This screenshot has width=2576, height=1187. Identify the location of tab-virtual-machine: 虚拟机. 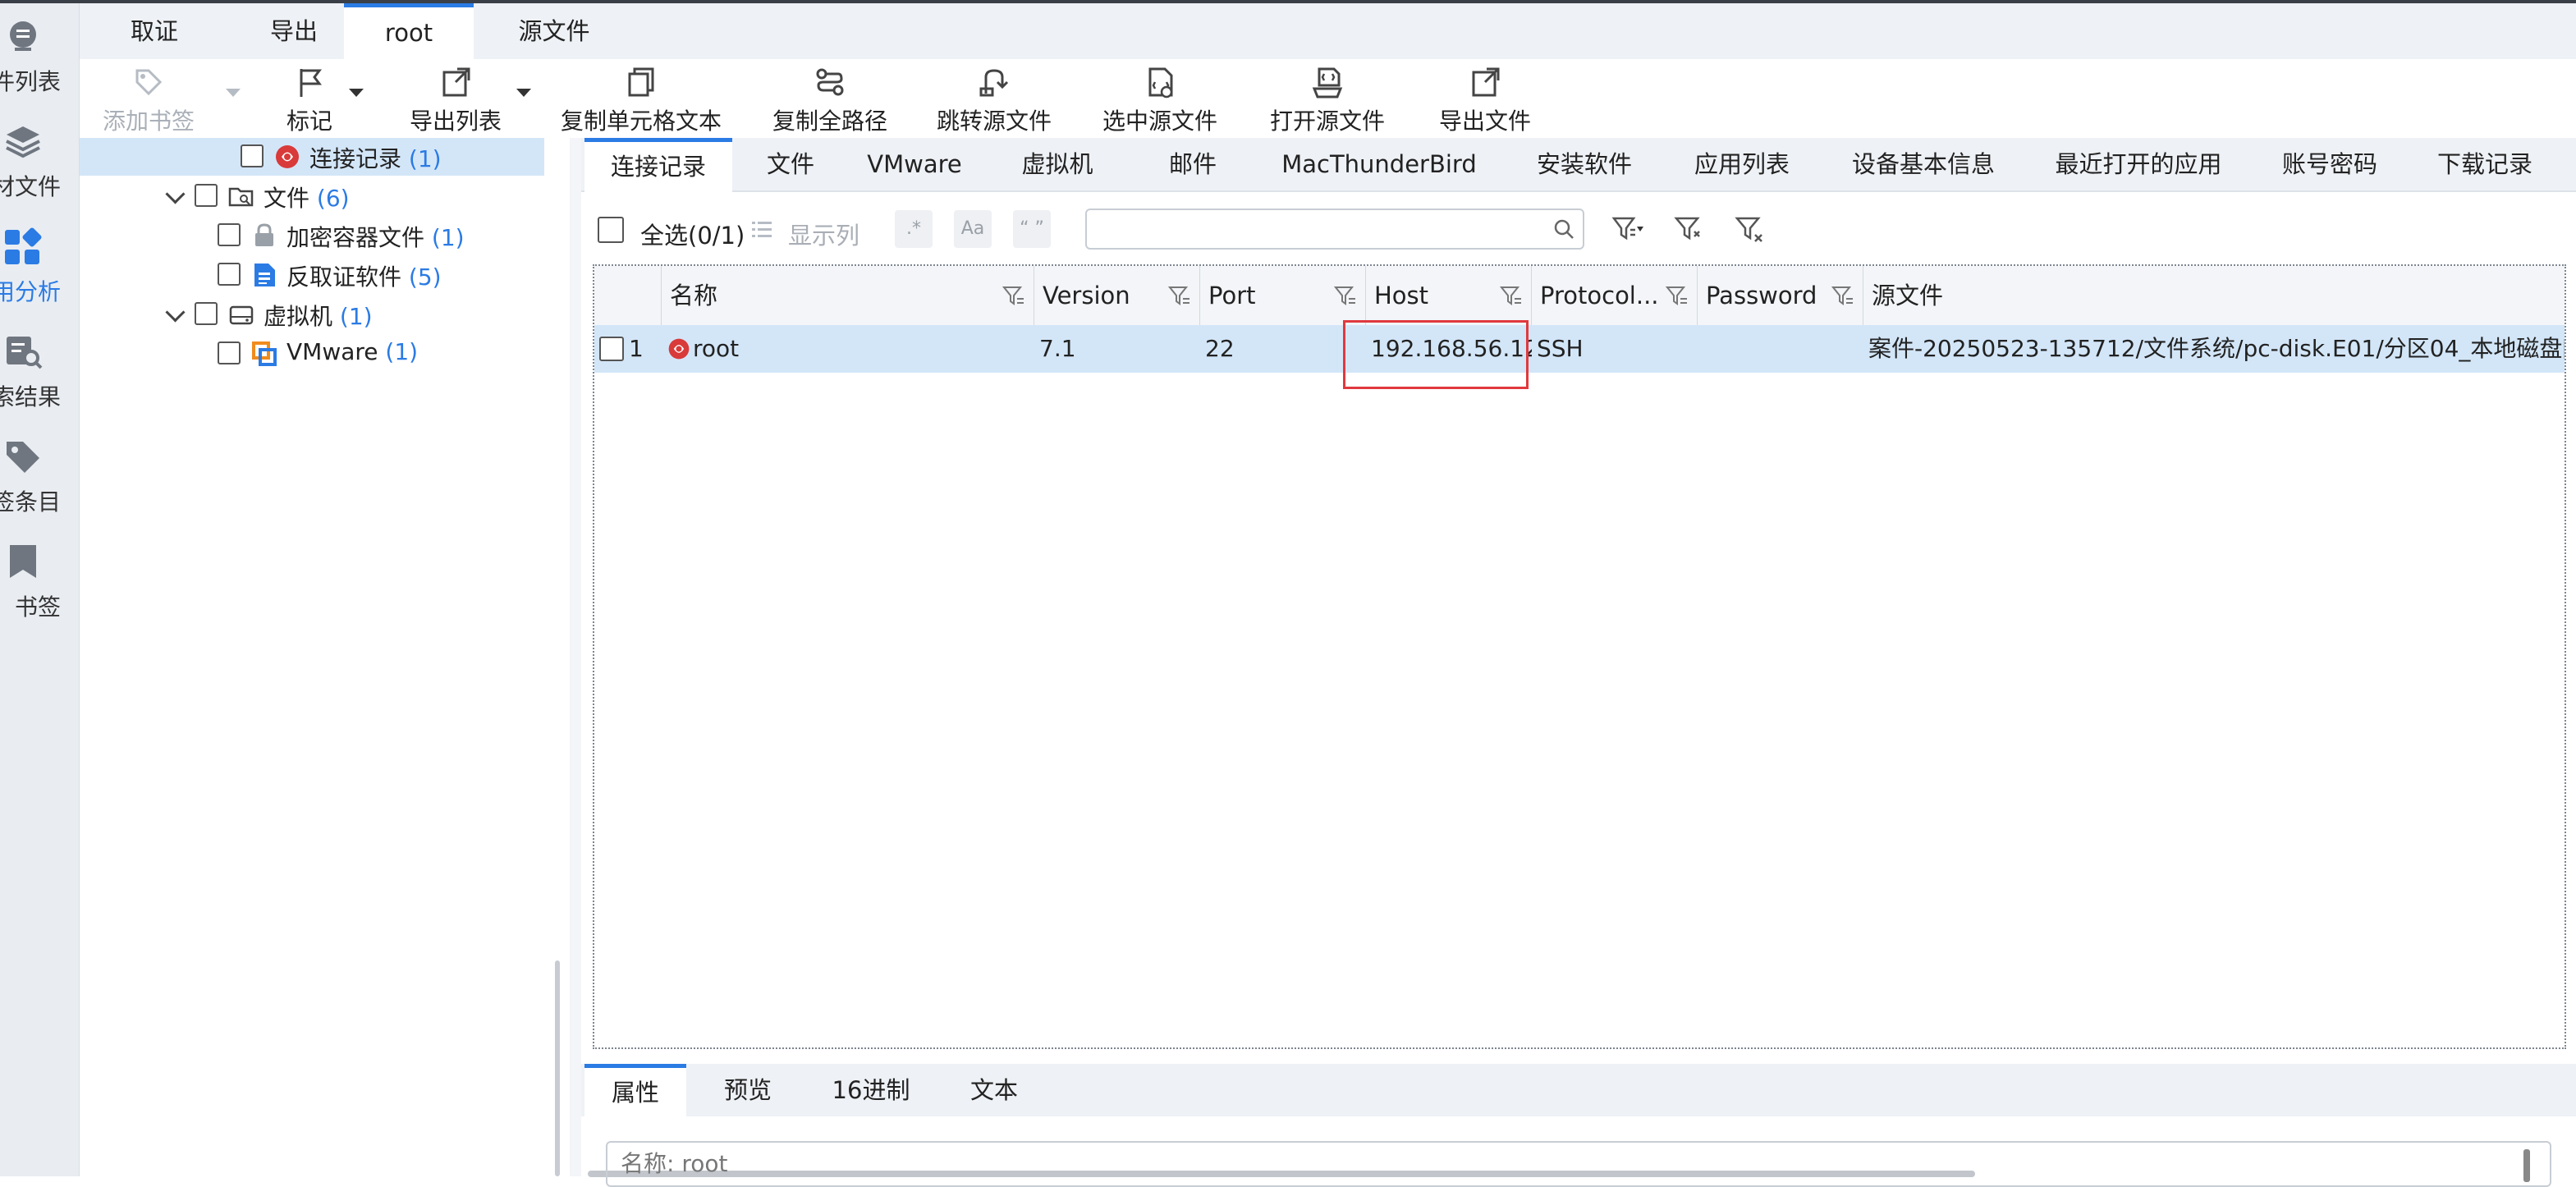
(1057, 164).